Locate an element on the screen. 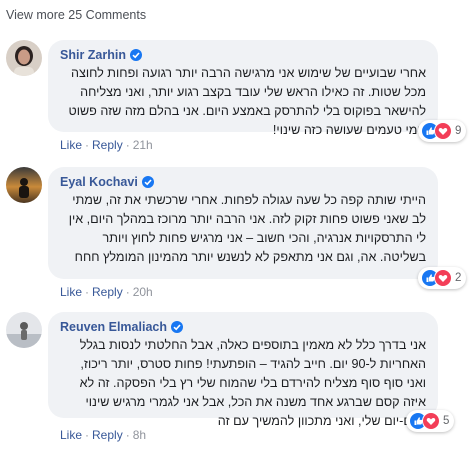  comment-timestamp: 8h is located at coordinates (139, 435).